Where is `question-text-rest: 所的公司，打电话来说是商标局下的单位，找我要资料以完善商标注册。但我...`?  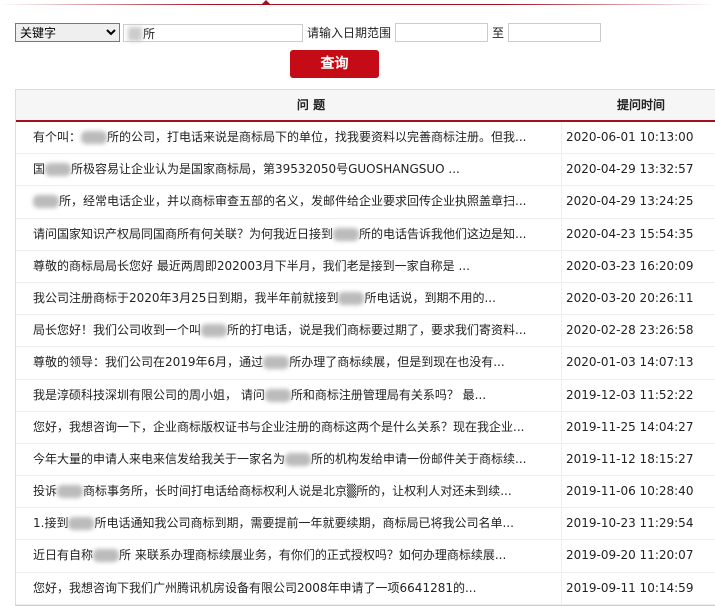
question-text-rest: 所的公司，打电话来说是商标局下的单位，找我要资料以完善商标注册。但我... is located at coordinates (317, 137).